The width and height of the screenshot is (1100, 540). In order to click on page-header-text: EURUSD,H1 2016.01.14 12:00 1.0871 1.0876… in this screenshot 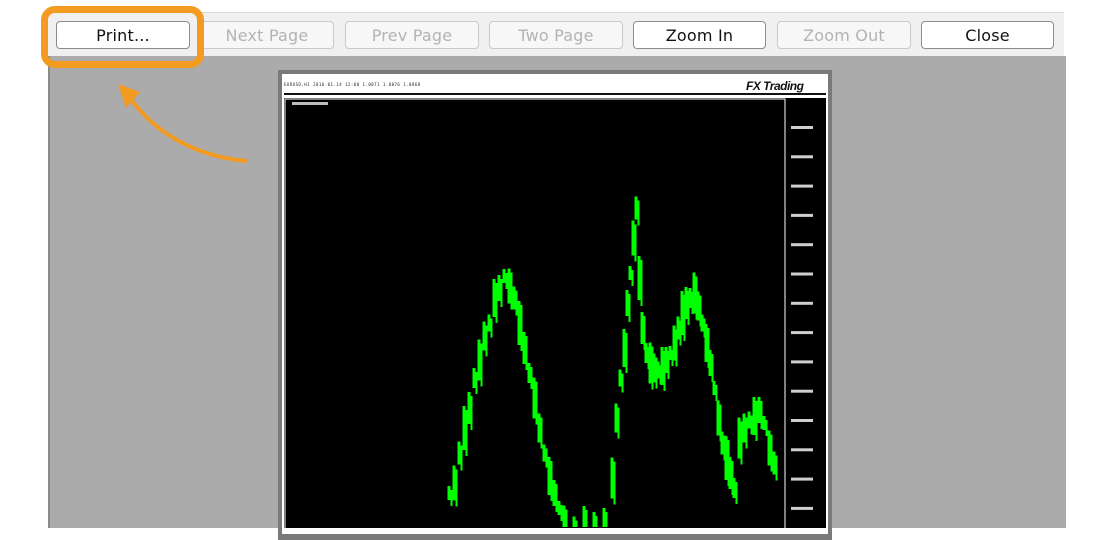, I will do `click(352, 84)`.